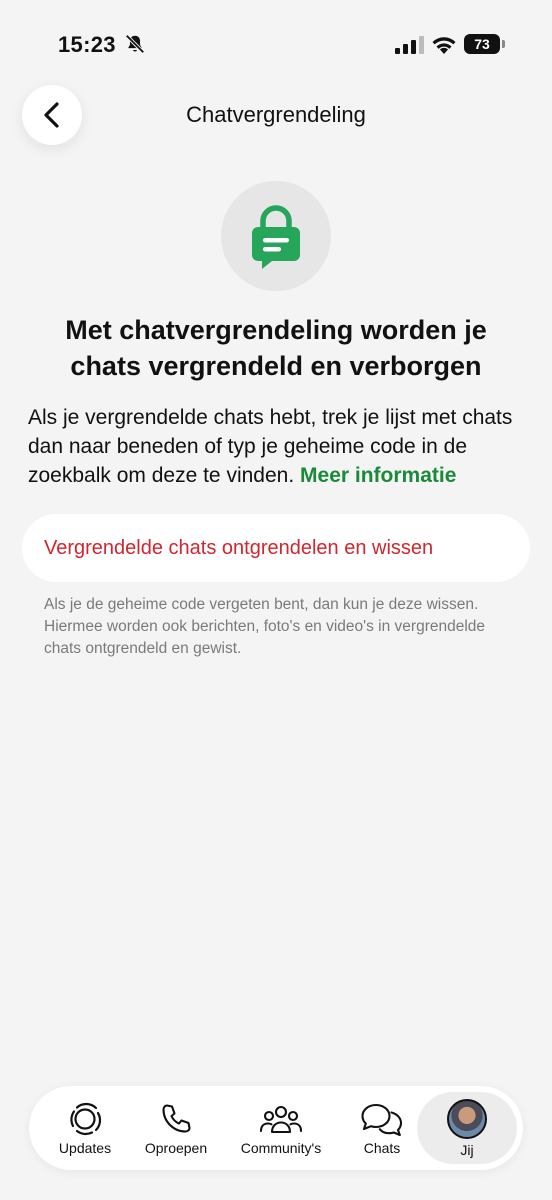 This screenshot has height=1200, width=552. I want to click on tab-communities: Community's, so click(281, 1128).